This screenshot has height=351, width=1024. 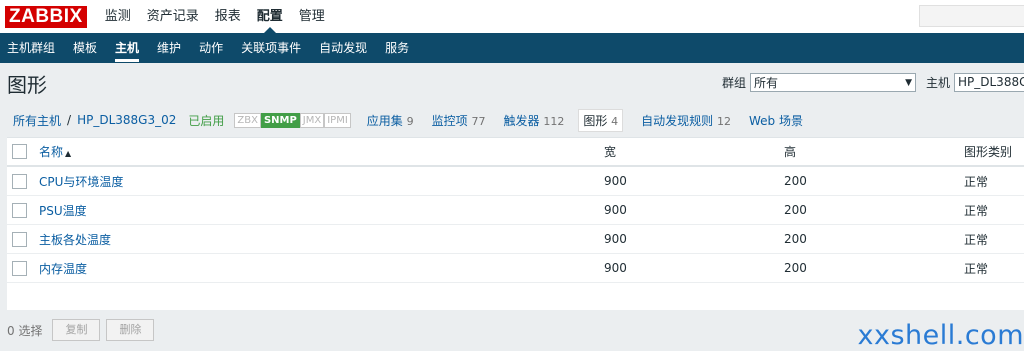 What do you see at coordinates (27, 84) in the screenshot?
I see `page-title: 图形` at bounding box center [27, 84].